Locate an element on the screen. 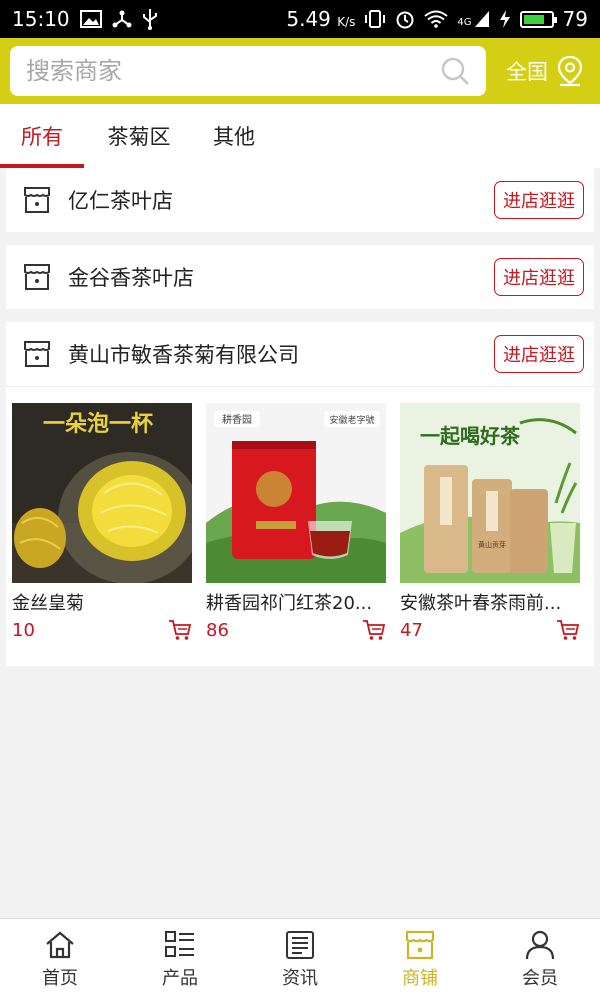 The image size is (600, 1000). top-header: 全国 is located at coordinates (300, 71).